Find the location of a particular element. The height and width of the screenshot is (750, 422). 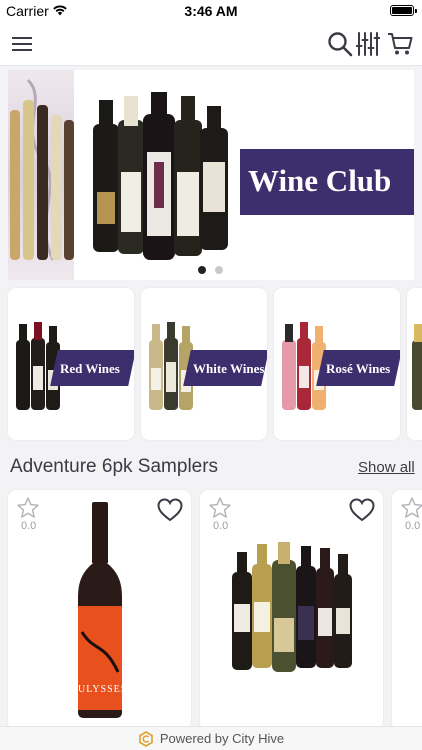

search-button is located at coordinates (340, 44).